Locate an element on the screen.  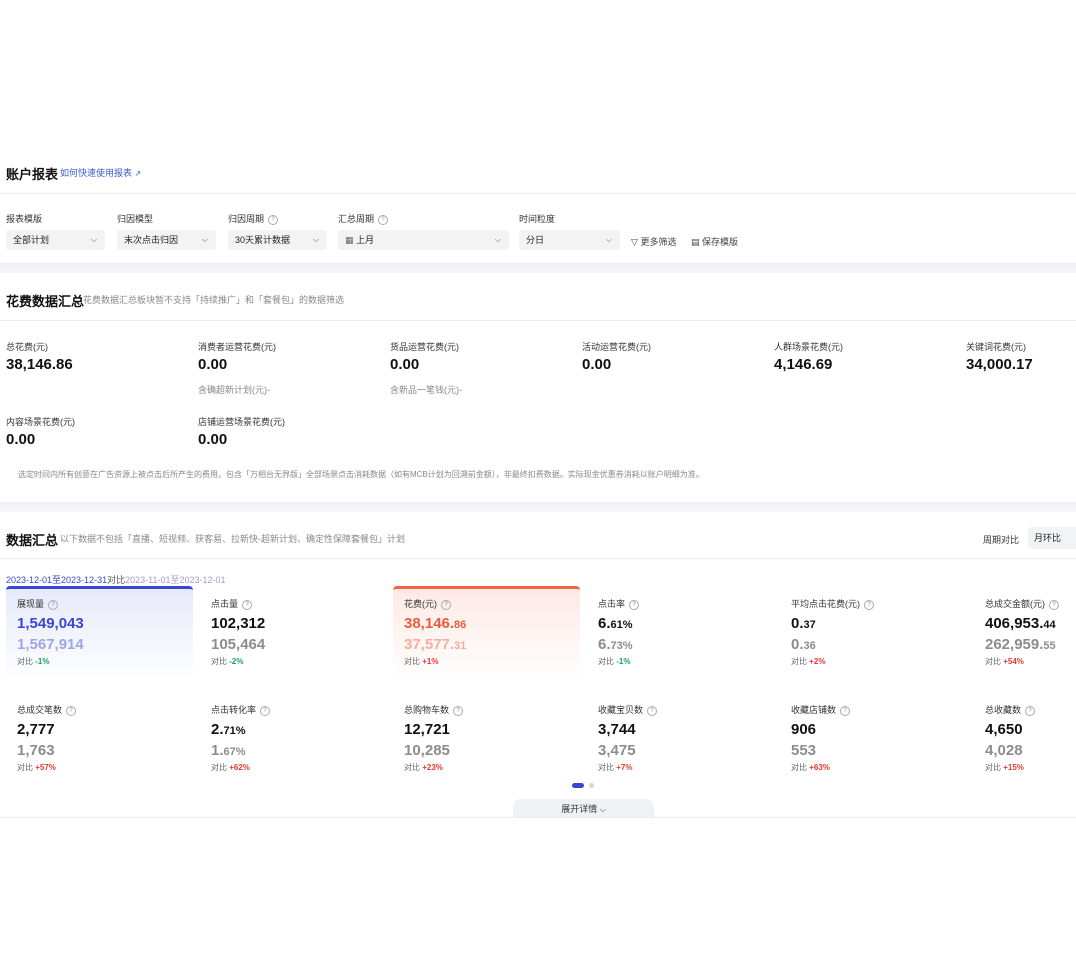
divider is located at coordinates (538, 193).